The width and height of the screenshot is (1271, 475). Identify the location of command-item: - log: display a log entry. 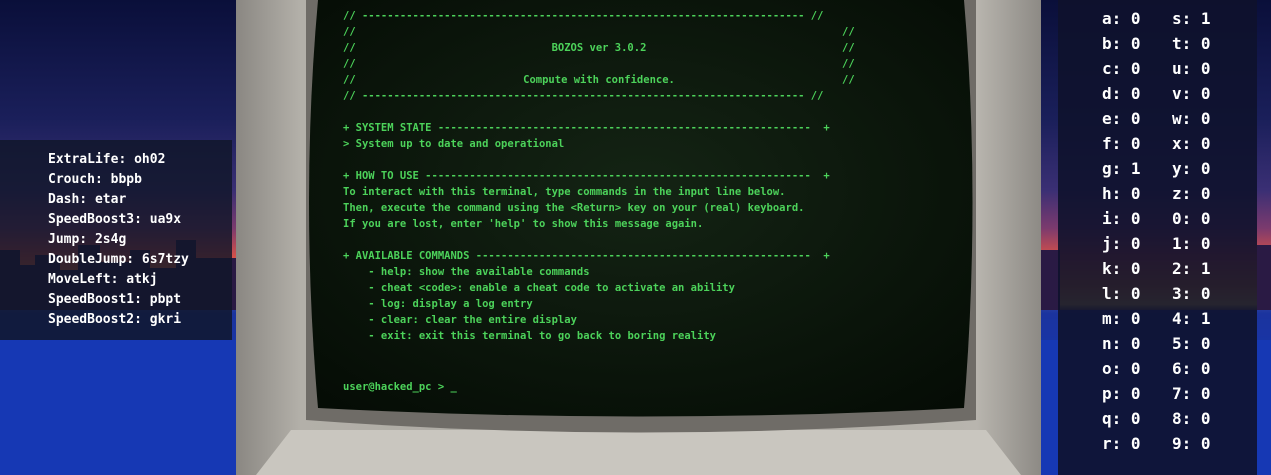
(438, 304).